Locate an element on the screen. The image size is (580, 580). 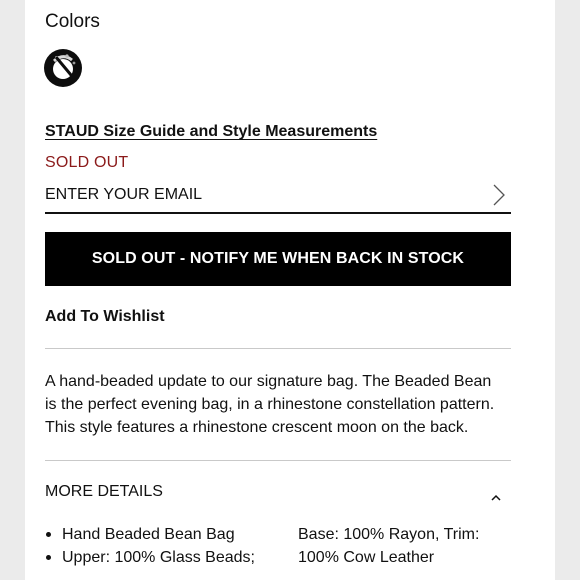
email-signup-row is located at coordinates (278, 196).